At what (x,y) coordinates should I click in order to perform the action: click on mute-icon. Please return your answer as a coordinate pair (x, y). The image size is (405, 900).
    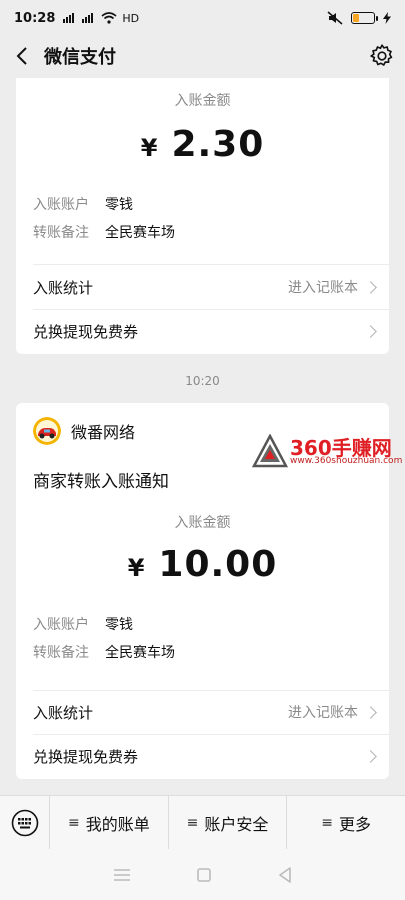
    Looking at the image, I should click on (335, 18).